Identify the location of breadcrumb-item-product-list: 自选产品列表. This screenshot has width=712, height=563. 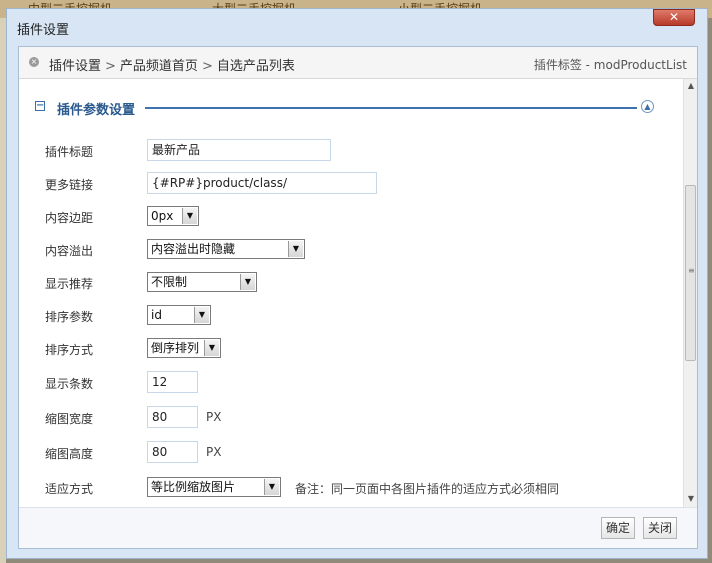
(255, 66).